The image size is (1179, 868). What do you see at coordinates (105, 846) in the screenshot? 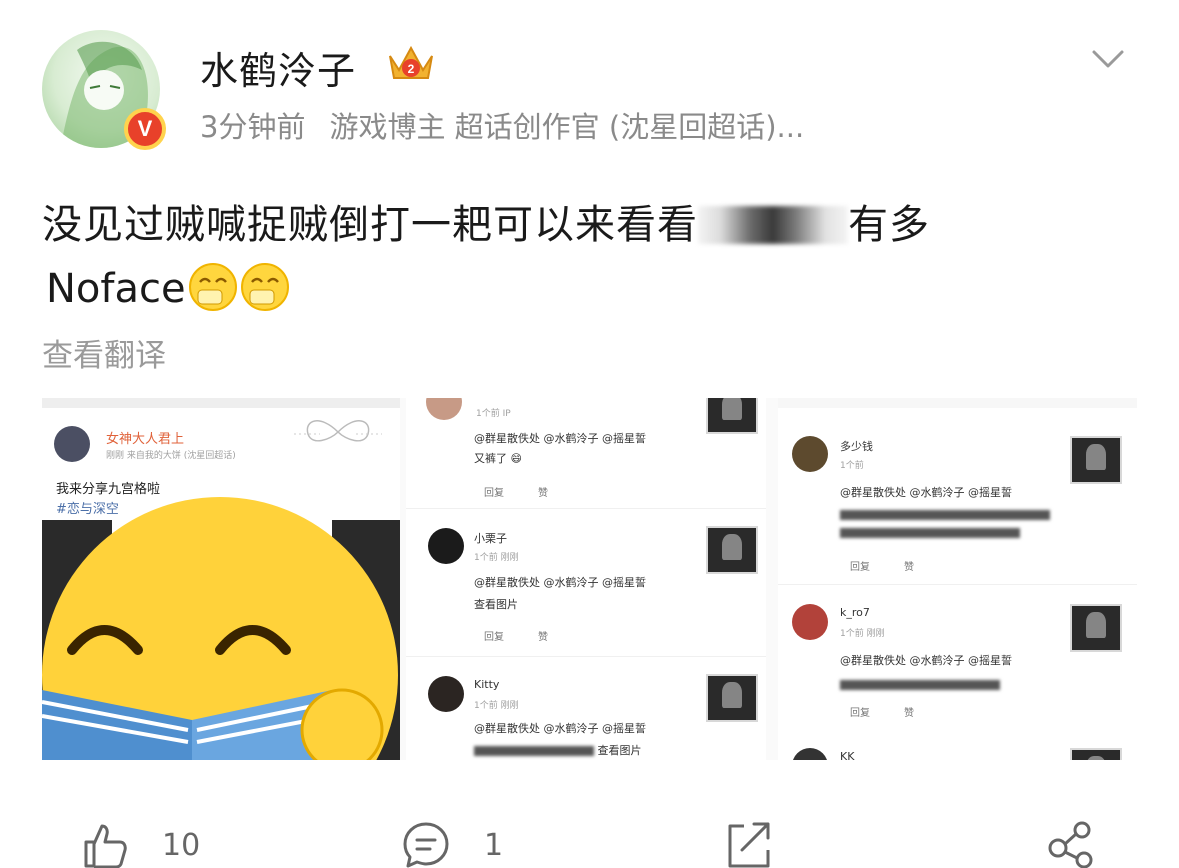
I see `like-icon` at bounding box center [105, 846].